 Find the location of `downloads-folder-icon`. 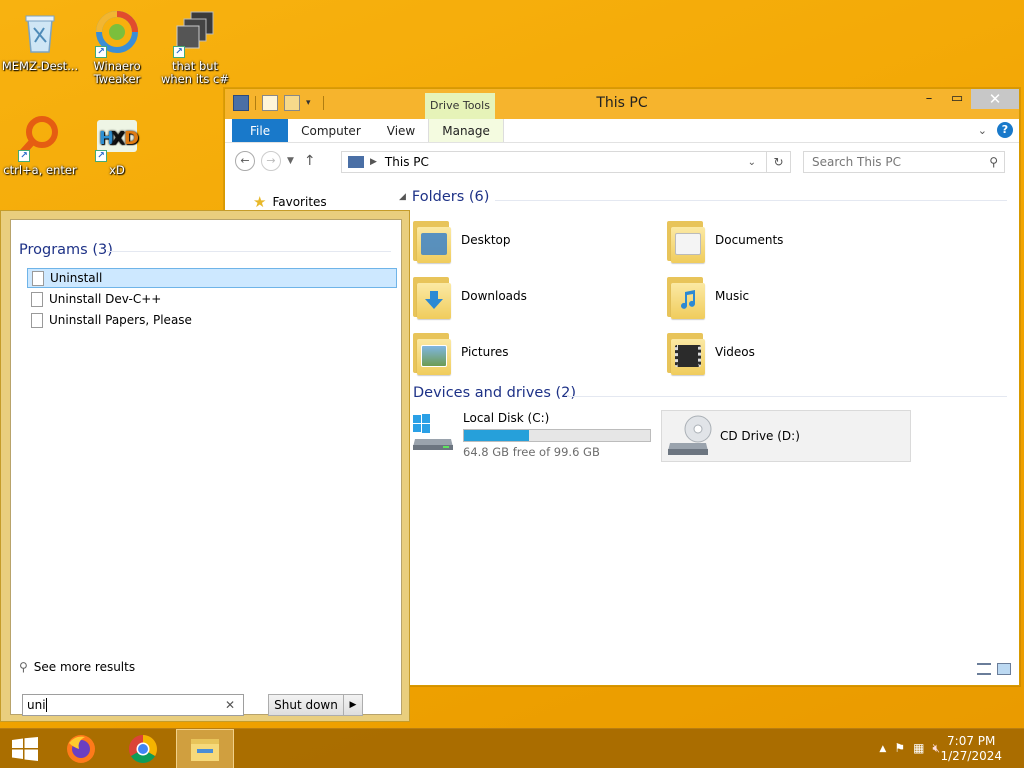

downloads-folder-icon is located at coordinates (432, 296).